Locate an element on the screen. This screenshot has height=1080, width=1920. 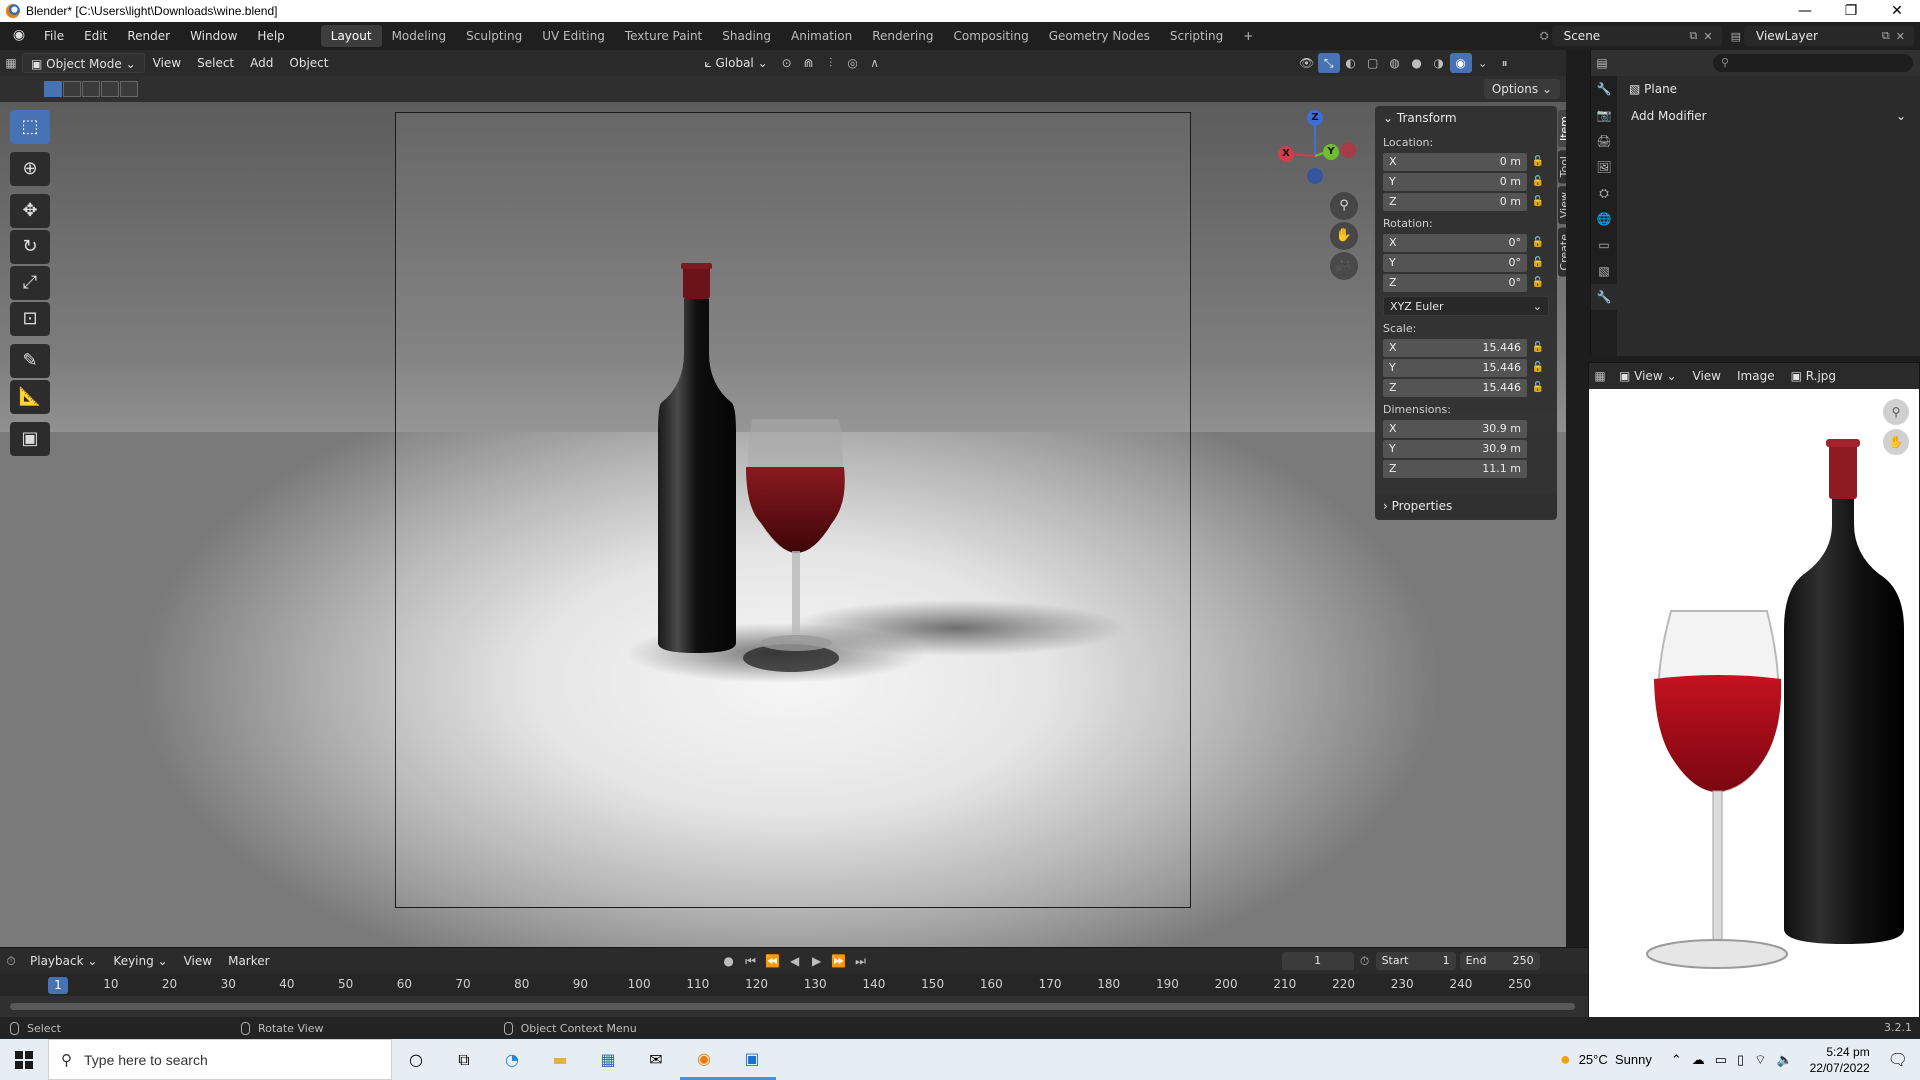
image-zoom-icon: ⚲ is located at coordinates (1896, 412).